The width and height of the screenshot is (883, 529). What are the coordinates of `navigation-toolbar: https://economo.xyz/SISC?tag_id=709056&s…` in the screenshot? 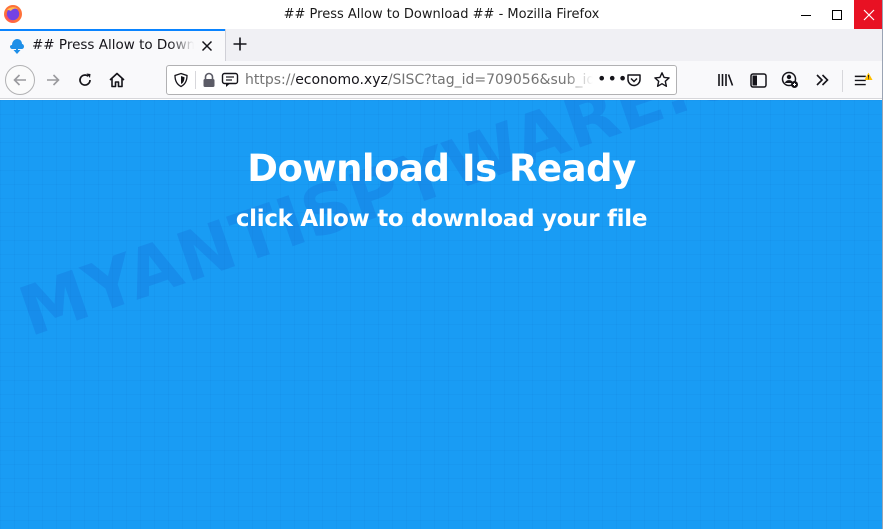 It's located at (441, 80).